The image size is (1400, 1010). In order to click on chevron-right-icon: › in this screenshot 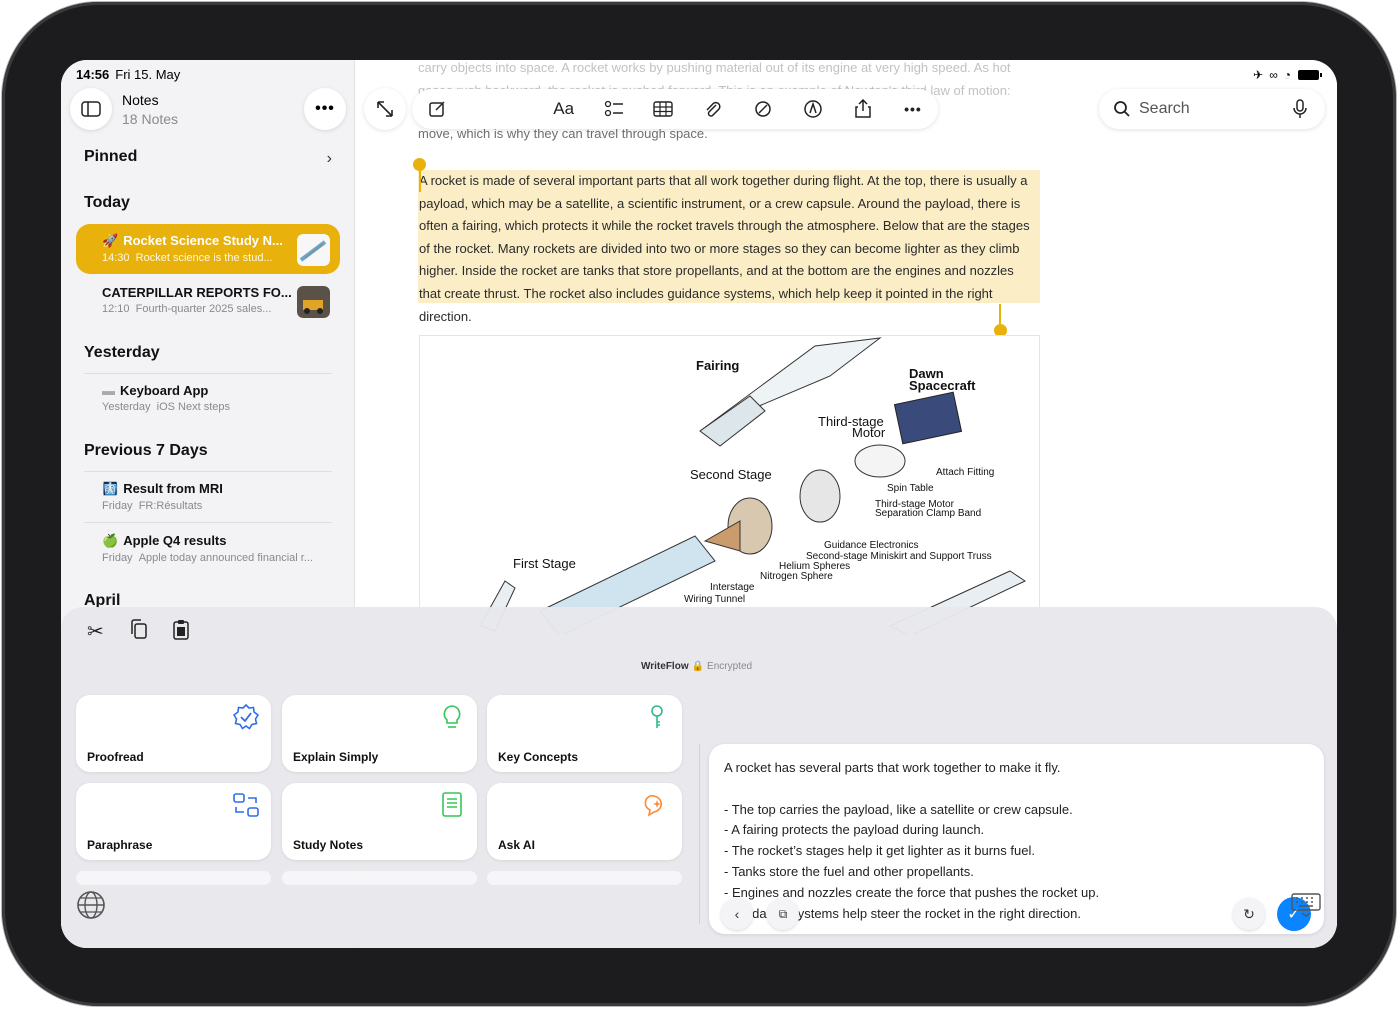, I will do `click(329, 159)`.